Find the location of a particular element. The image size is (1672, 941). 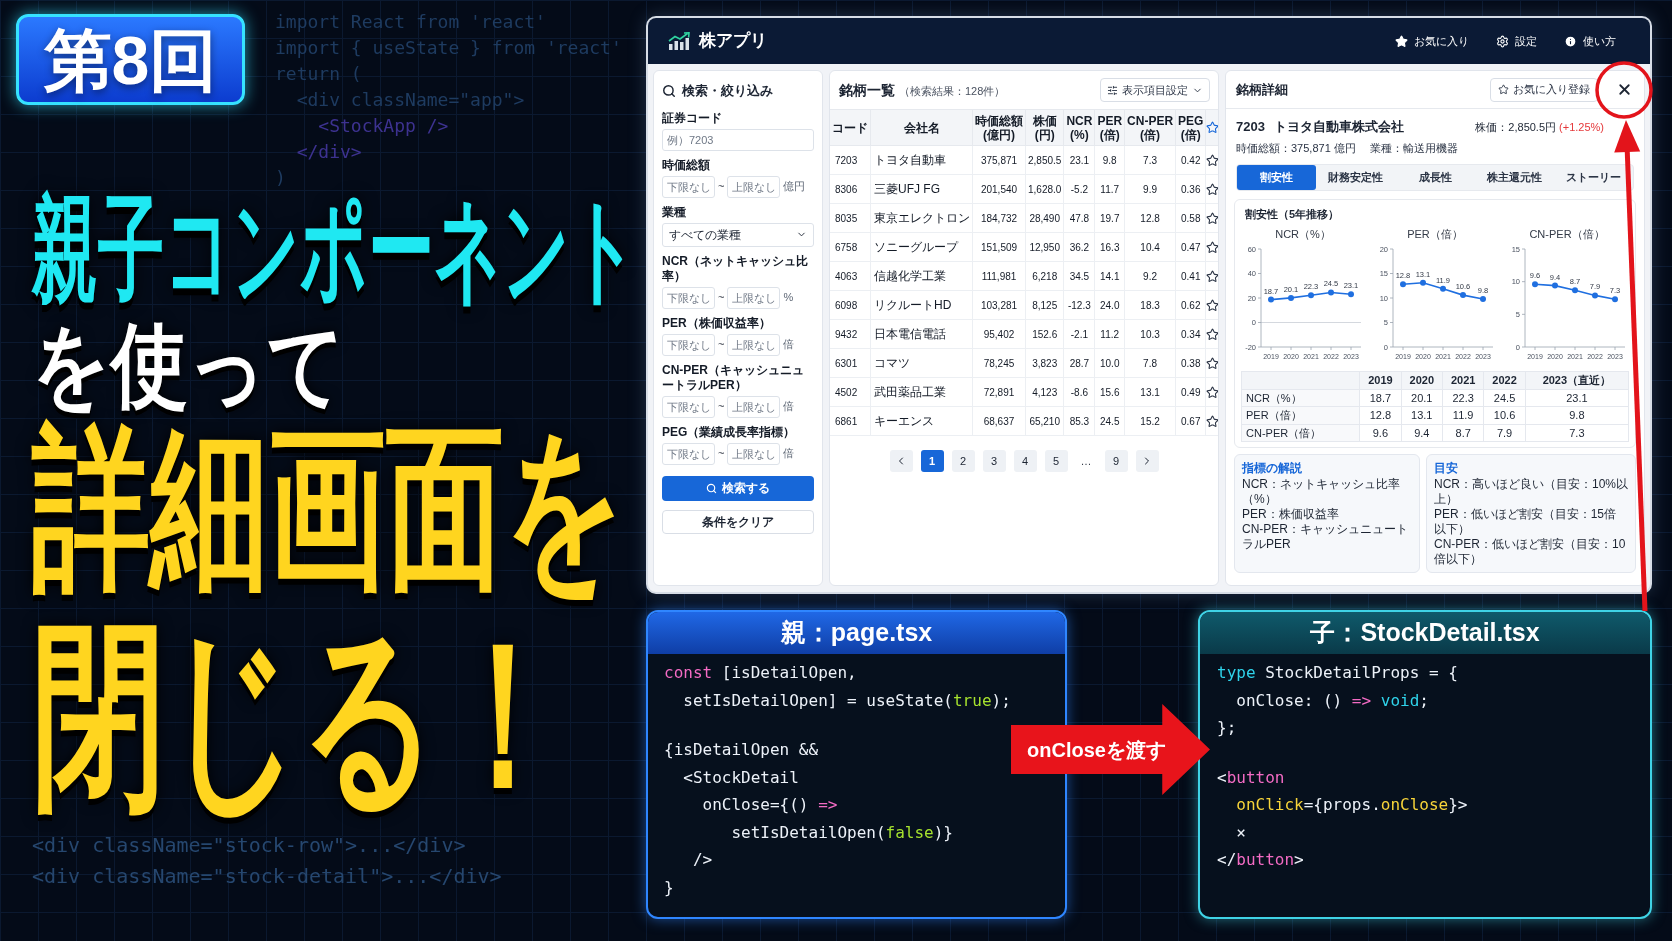

code-line: const [isDetailOpen, is located at coordinates (760, 673).